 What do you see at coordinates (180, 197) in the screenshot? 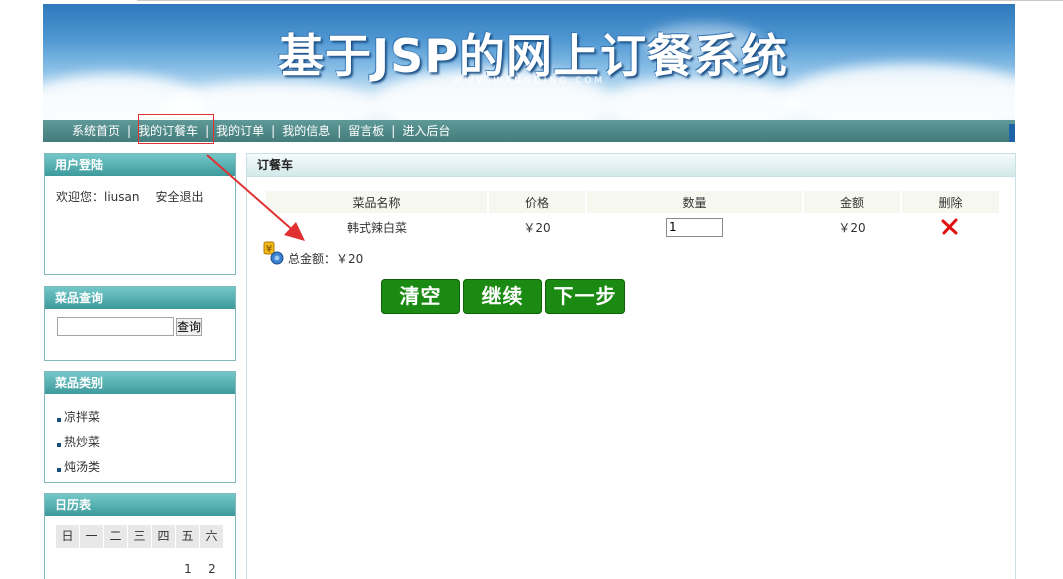
I see `logout-link: 安全退出` at bounding box center [180, 197].